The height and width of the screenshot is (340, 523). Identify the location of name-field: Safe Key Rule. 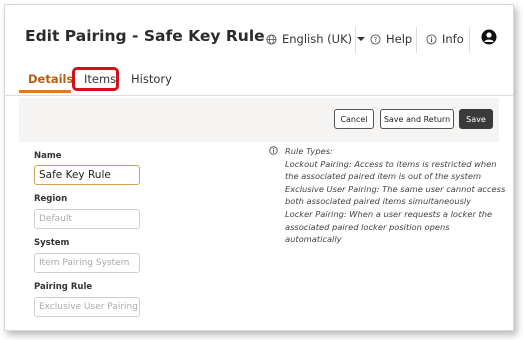
(87, 175).